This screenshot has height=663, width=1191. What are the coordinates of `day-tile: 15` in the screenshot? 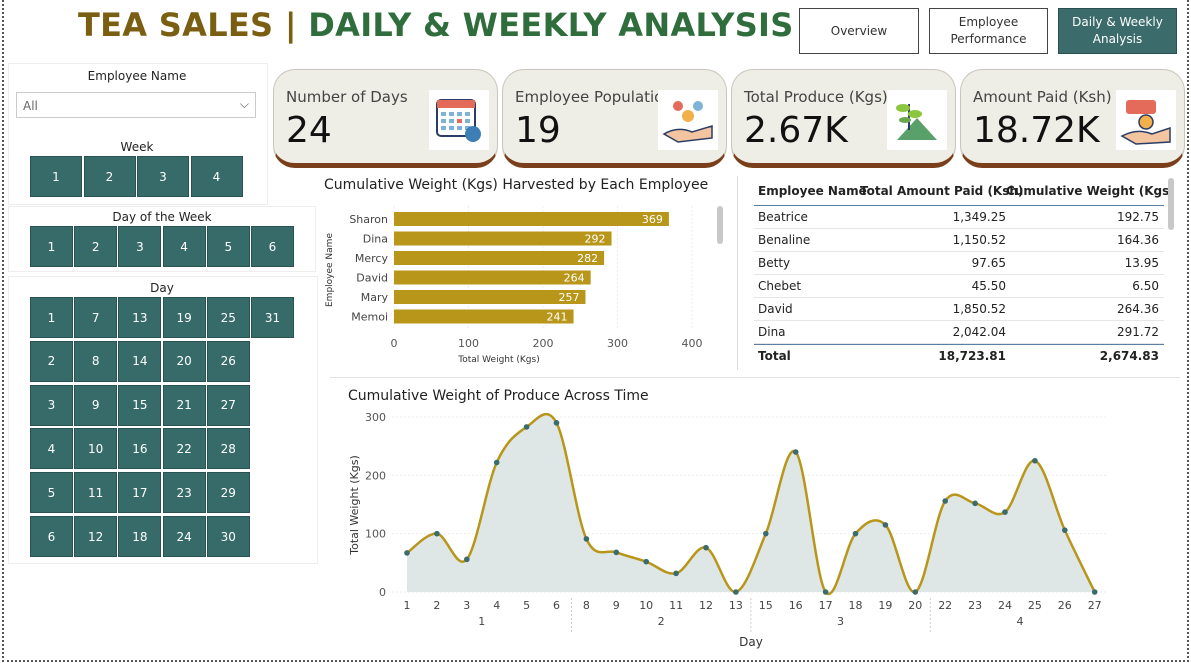 It's located at (140, 405).